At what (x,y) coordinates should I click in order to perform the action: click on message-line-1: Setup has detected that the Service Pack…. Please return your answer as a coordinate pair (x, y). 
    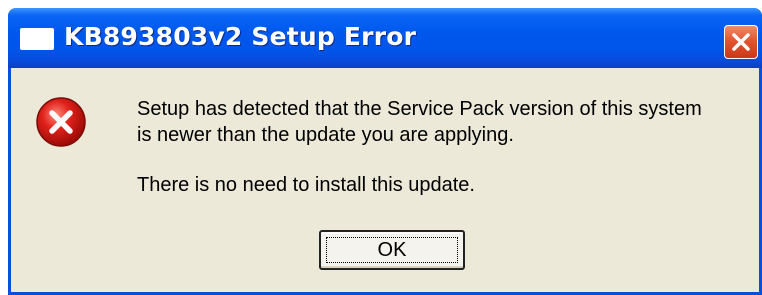
    Looking at the image, I should click on (419, 109).